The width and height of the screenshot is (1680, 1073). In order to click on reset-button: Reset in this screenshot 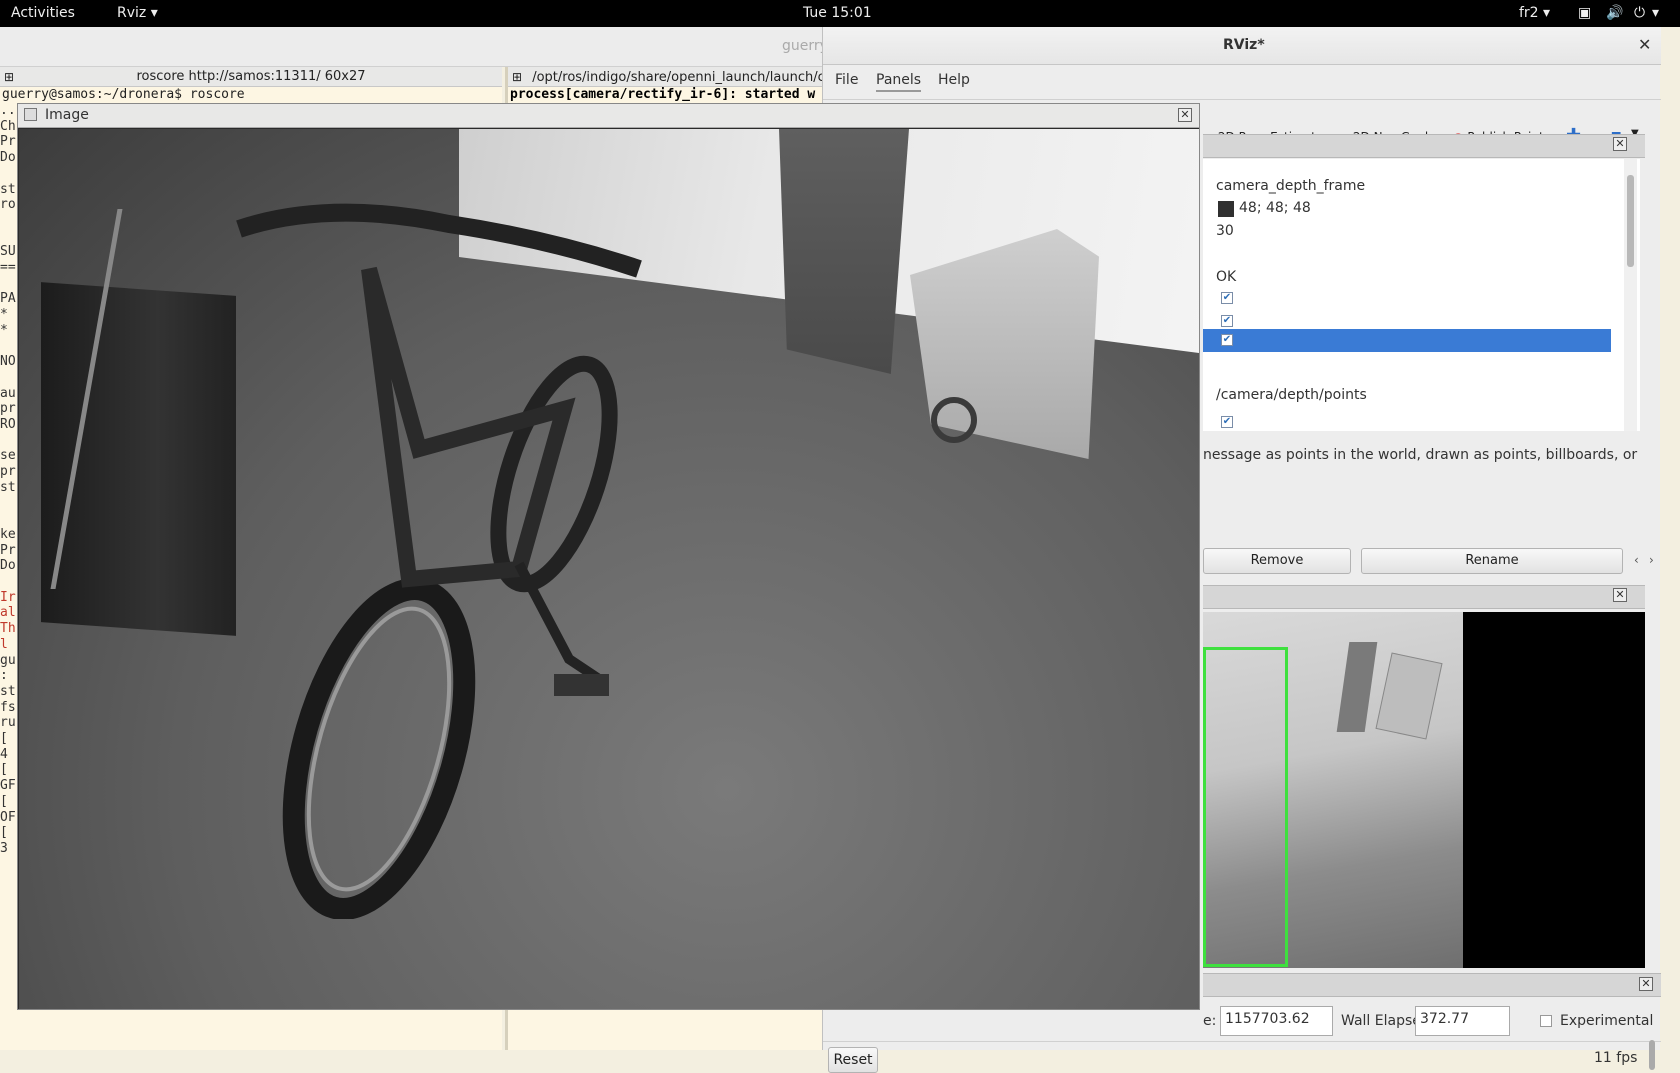, I will do `click(853, 1060)`.